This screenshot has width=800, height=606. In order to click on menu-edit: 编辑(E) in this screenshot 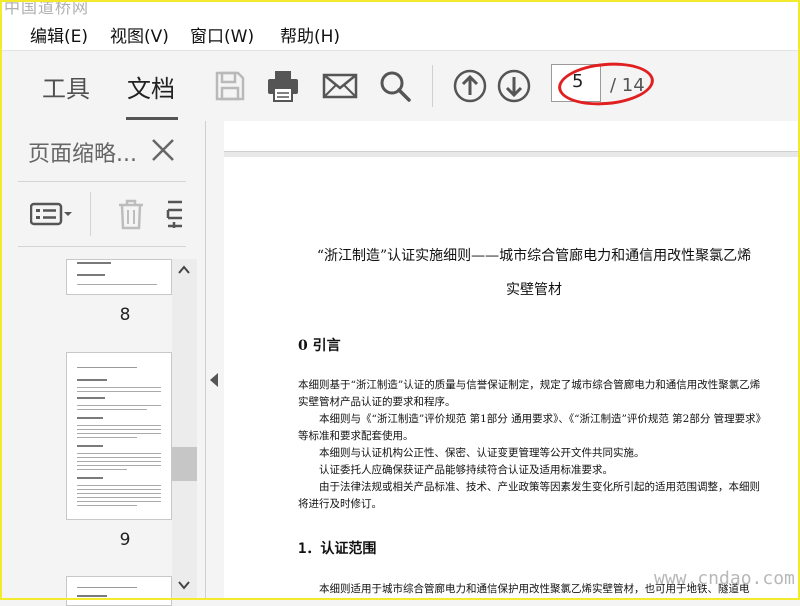, I will do `click(59, 34)`.